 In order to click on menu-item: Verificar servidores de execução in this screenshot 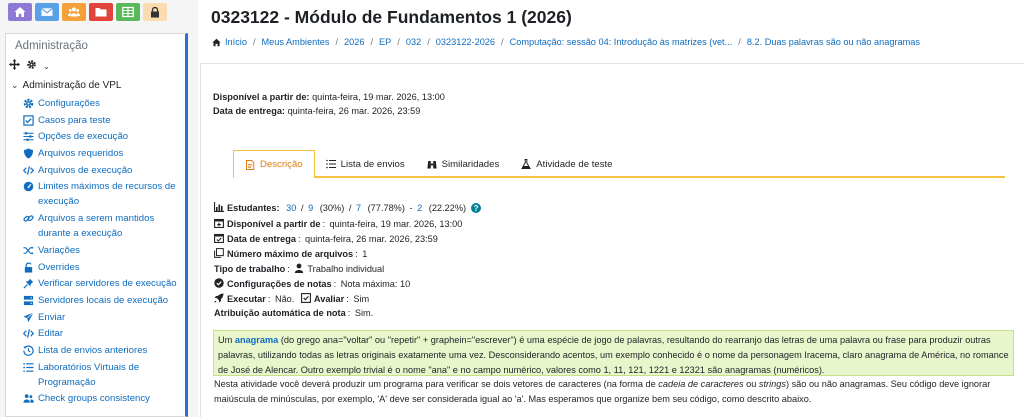, I will do `click(103, 283)`.